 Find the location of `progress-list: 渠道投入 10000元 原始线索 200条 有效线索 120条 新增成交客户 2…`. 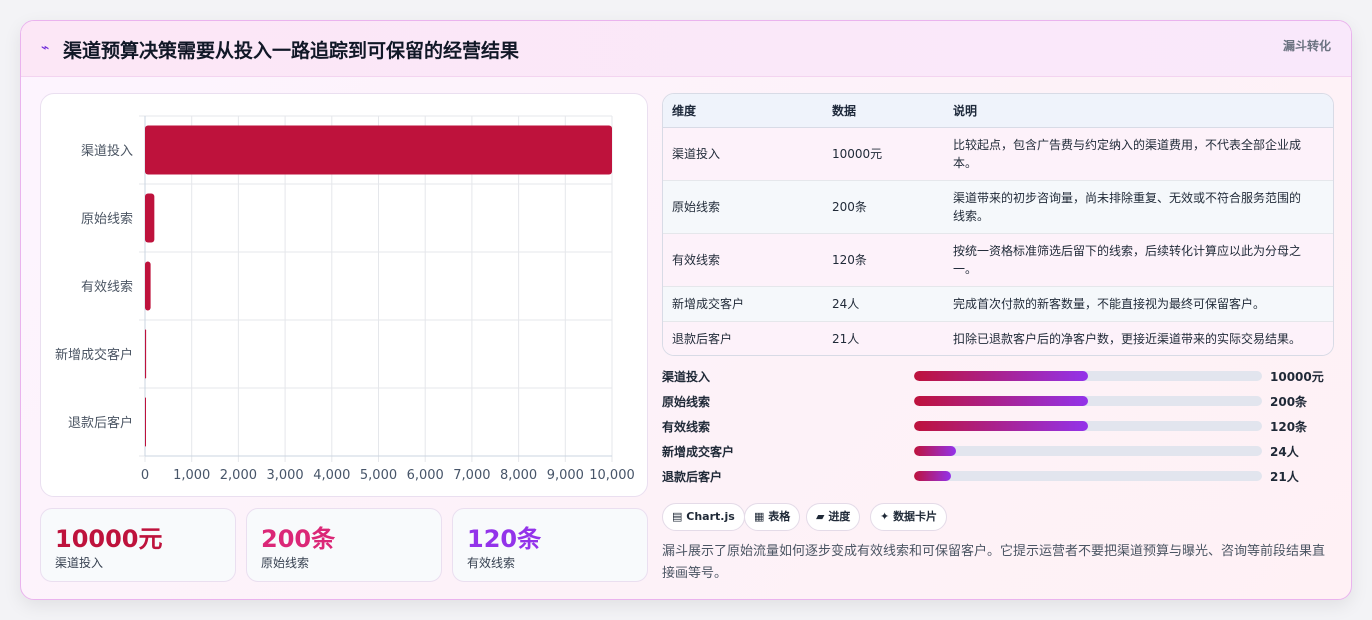

progress-list: 渠道投入 10000元 原始线索 200条 有效线索 120条 新增成交客户 2… is located at coordinates (998, 428).